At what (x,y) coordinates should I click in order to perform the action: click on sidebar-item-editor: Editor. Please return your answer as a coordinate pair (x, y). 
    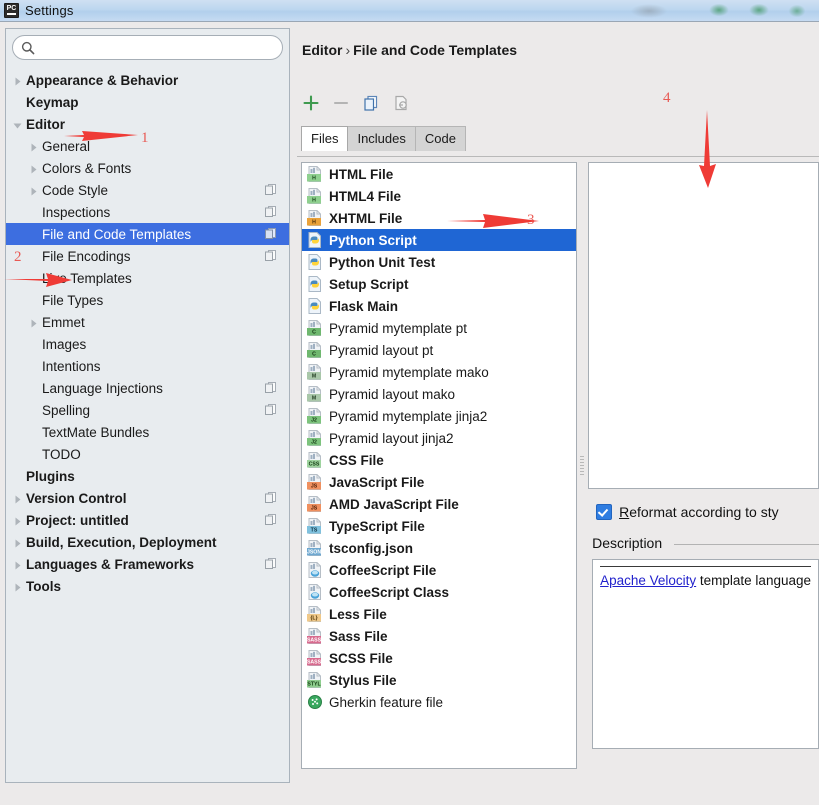
    Looking at the image, I should click on (147, 124).